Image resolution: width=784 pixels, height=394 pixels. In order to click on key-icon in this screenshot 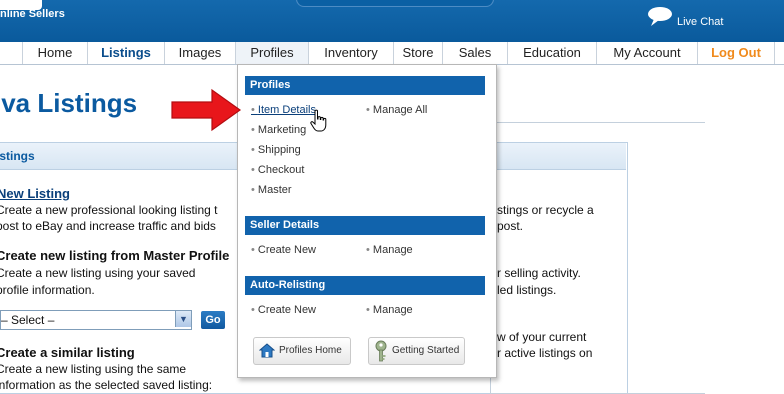, I will do `click(381, 351)`.